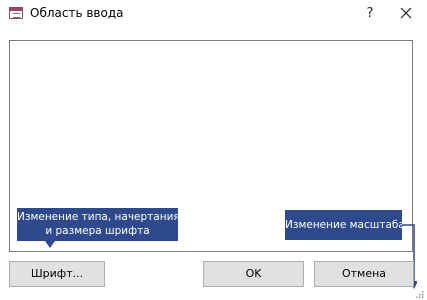 The image size is (427, 300). What do you see at coordinates (97, 231) in the screenshot?
I see `font-callout-line2: и размера шрифта` at bounding box center [97, 231].